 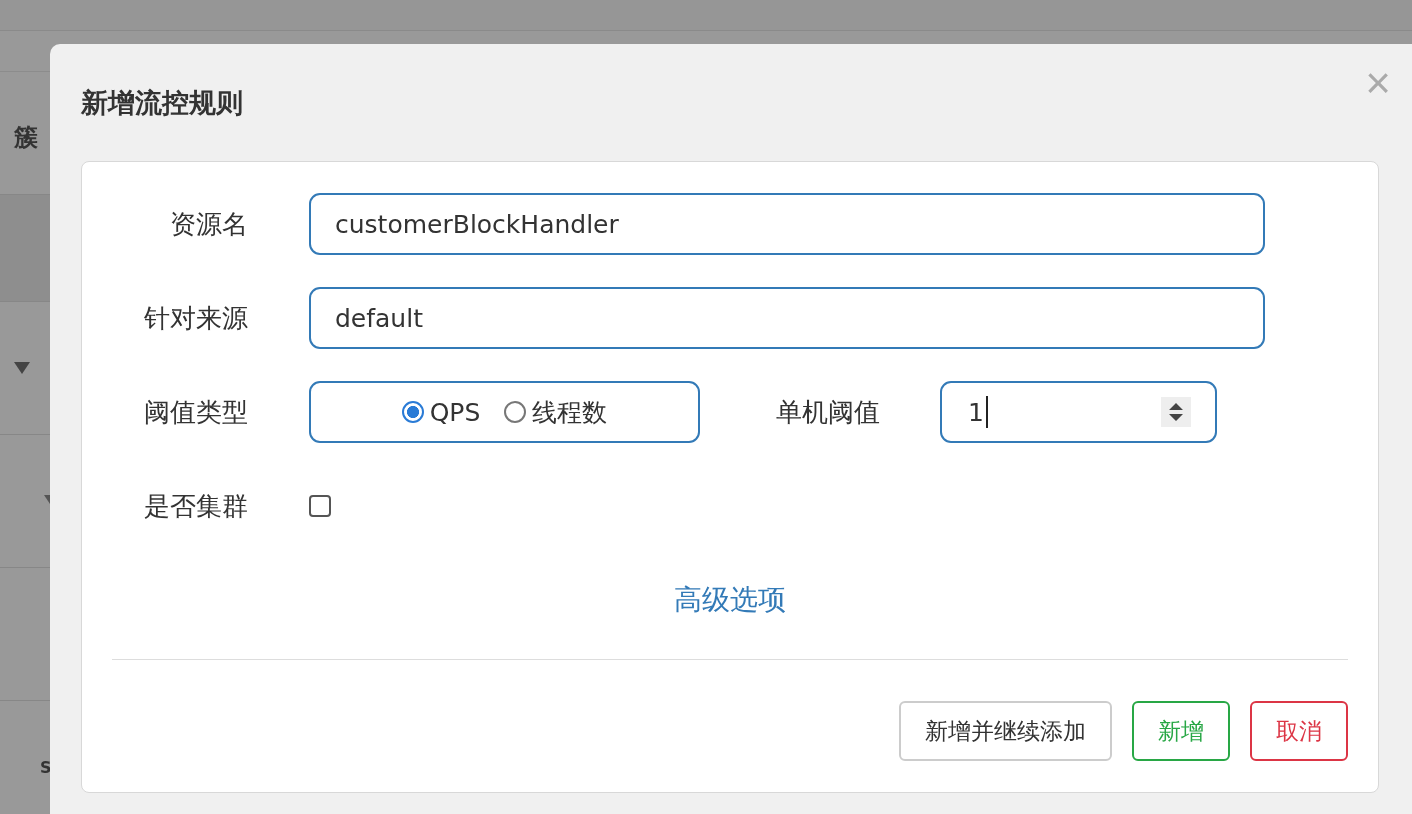 I want to click on checkbox, so click(x=320, y=506).